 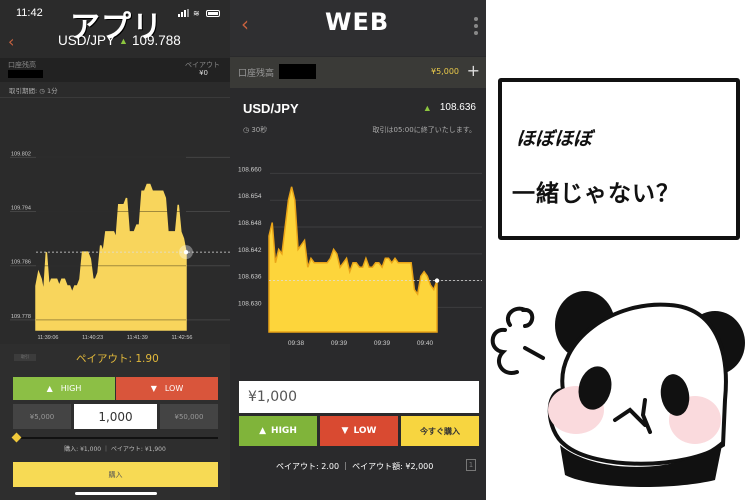 What do you see at coordinates (517, 340) in the screenshot?
I see `sigh-puff-icon` at bounding box center [517, 340].